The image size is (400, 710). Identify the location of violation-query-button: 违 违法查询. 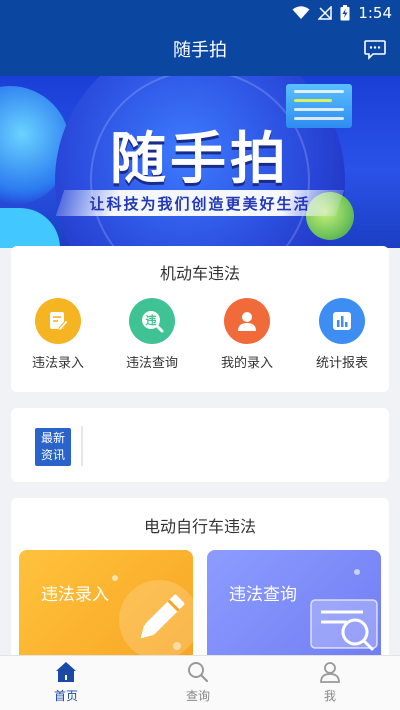
(152, 334).